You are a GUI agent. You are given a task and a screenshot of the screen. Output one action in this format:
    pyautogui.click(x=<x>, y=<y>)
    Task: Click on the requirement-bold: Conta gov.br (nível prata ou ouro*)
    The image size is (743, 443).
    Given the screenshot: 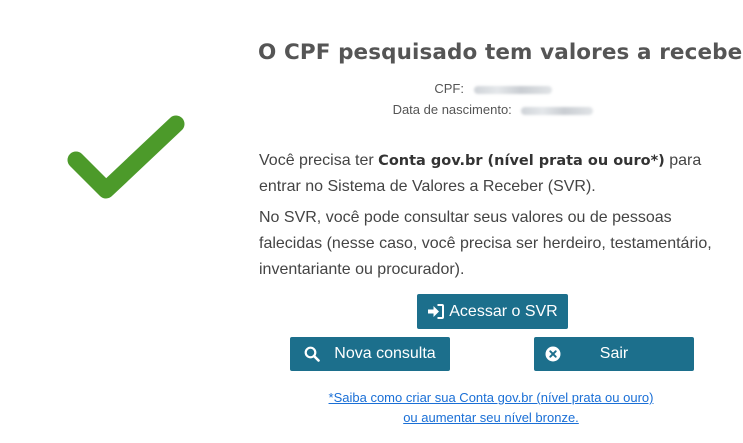 What is the action you would take?
    pyautogui.click(x=521, y=161)
    